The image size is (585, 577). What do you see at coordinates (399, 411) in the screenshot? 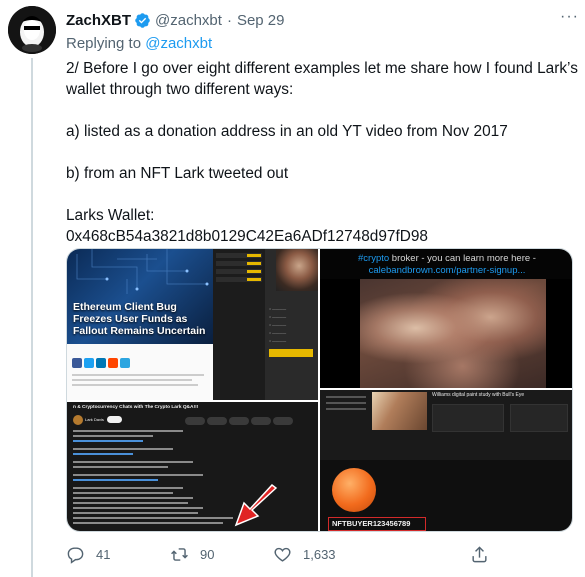
I see `nft-artwork-thumbnail` at bounding box center [399, 411].